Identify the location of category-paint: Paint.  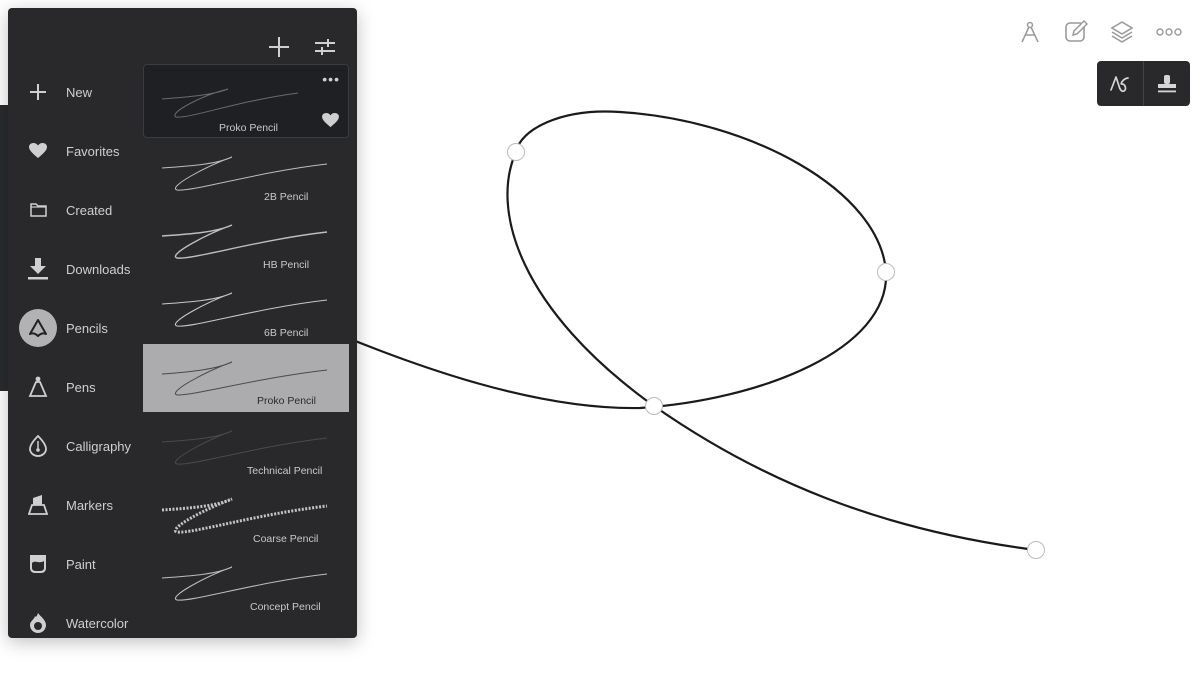
(75, 564).